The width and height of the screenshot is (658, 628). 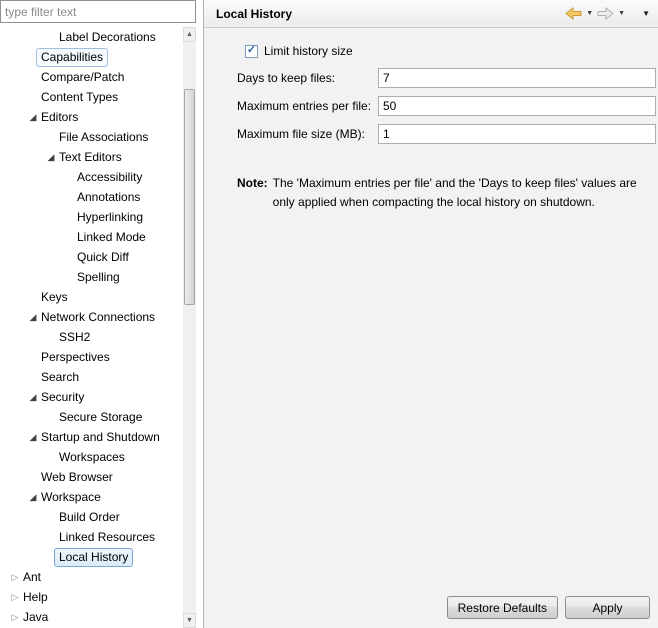 I want to click on tree-item-label: Security, so click(x=63, y=396).